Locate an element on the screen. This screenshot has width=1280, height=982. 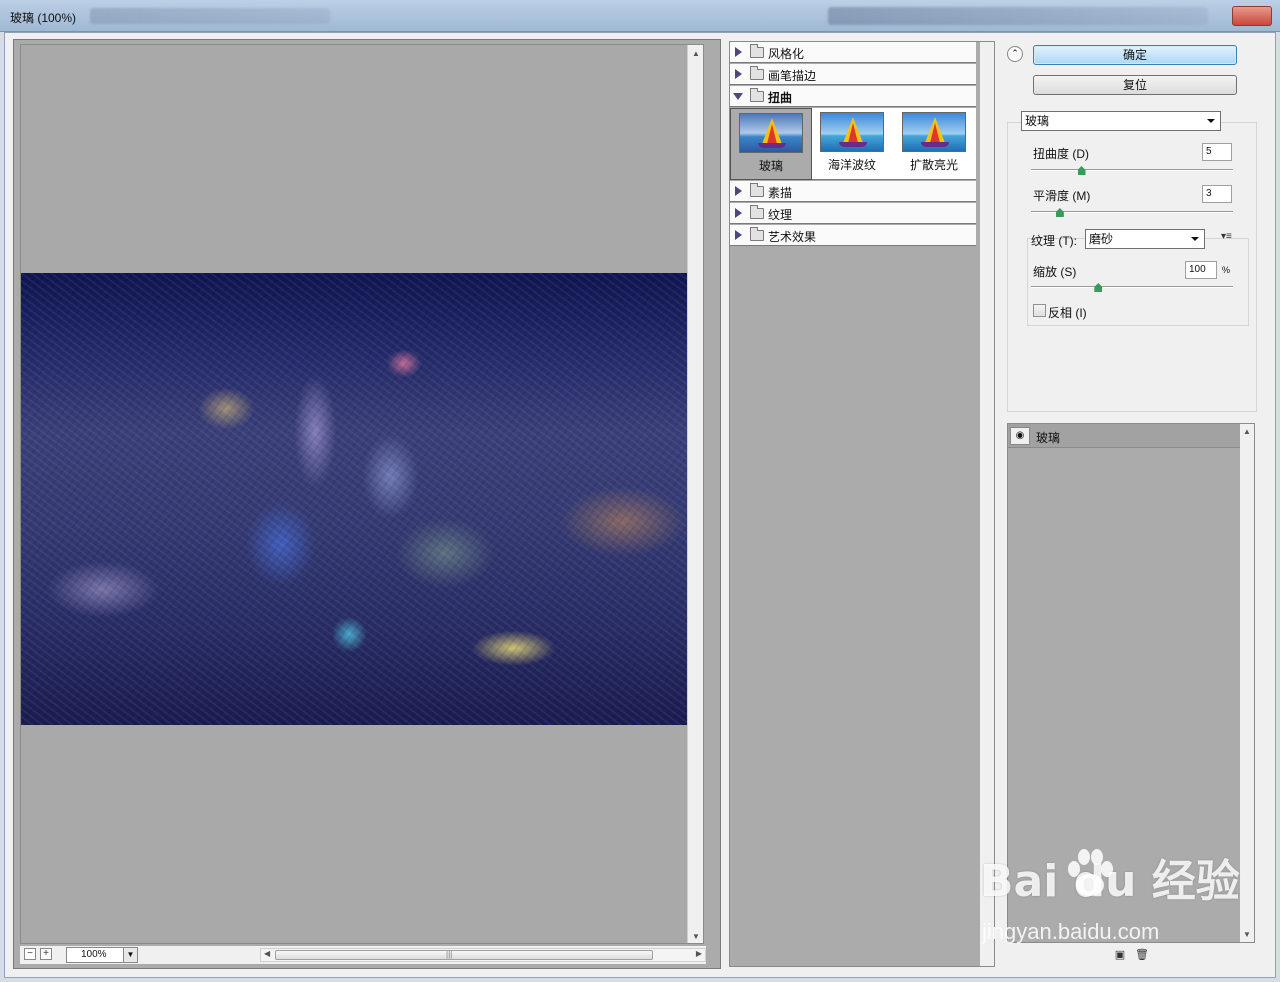
invert-checkbox is located at coordinates (1039, 310).